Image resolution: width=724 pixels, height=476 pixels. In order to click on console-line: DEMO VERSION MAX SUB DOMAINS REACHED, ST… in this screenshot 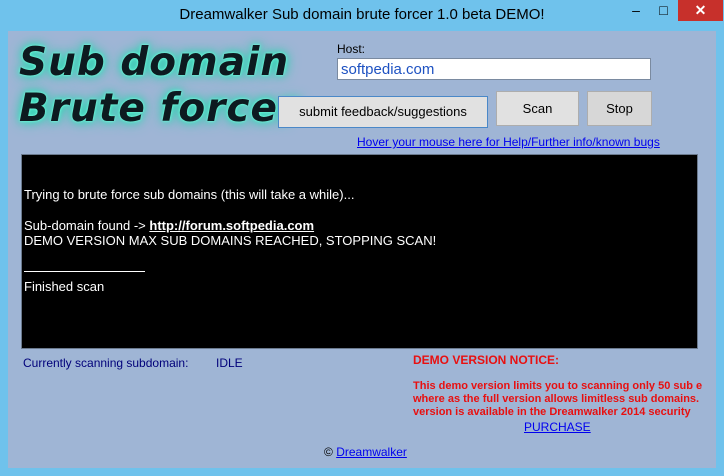, I will do `click(230, 240)`.